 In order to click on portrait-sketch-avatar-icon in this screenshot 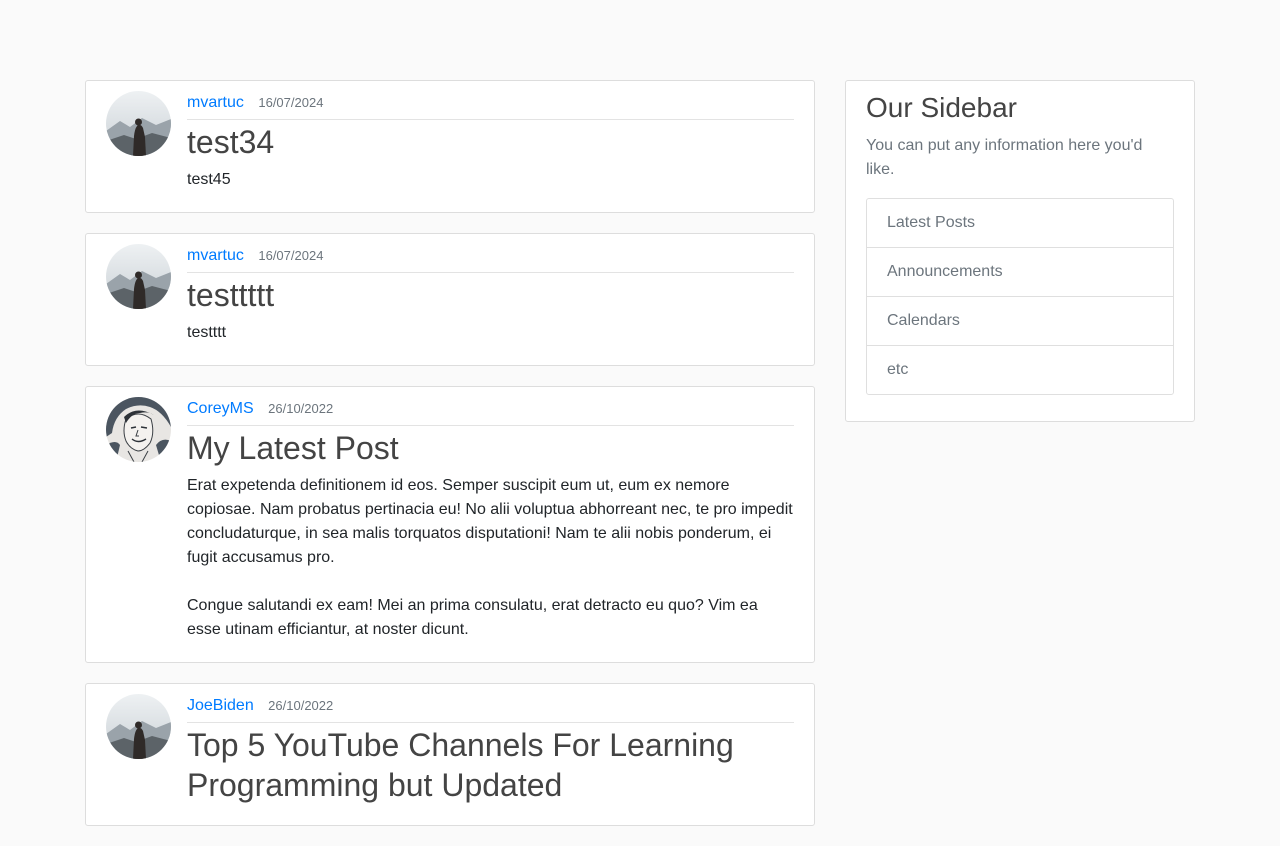, I will do `click(138, 429)`.